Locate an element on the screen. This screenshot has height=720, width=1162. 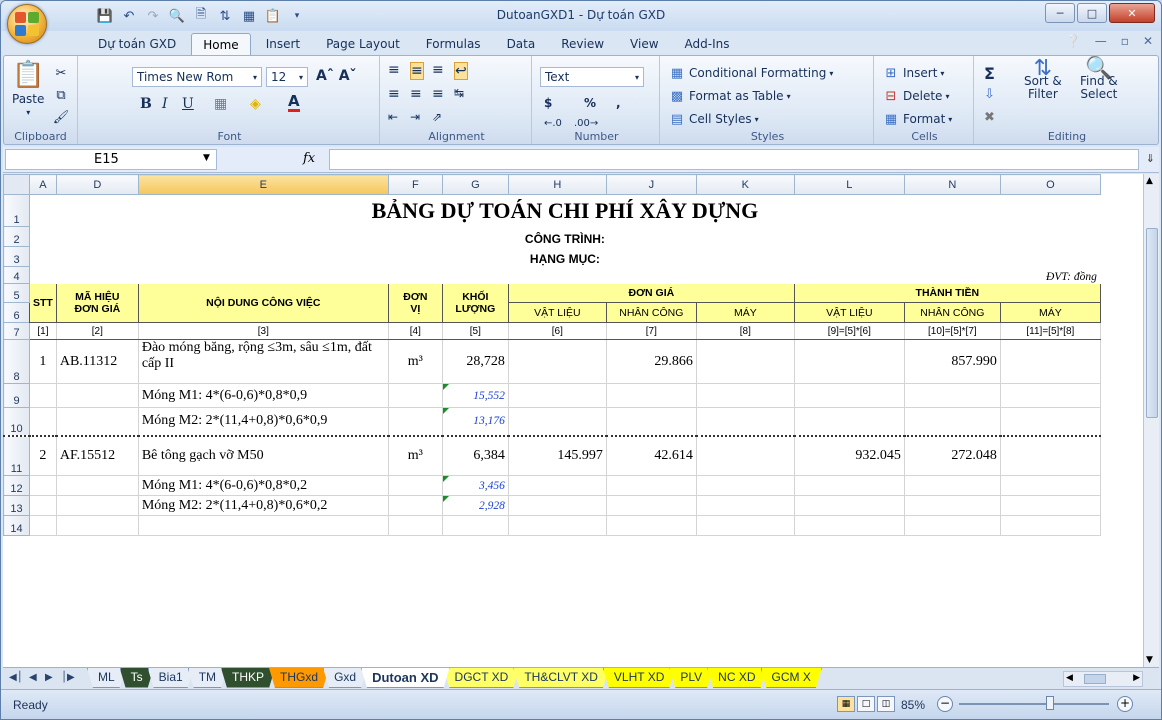
font-color-icon: A is located at coordinates (294, 103).